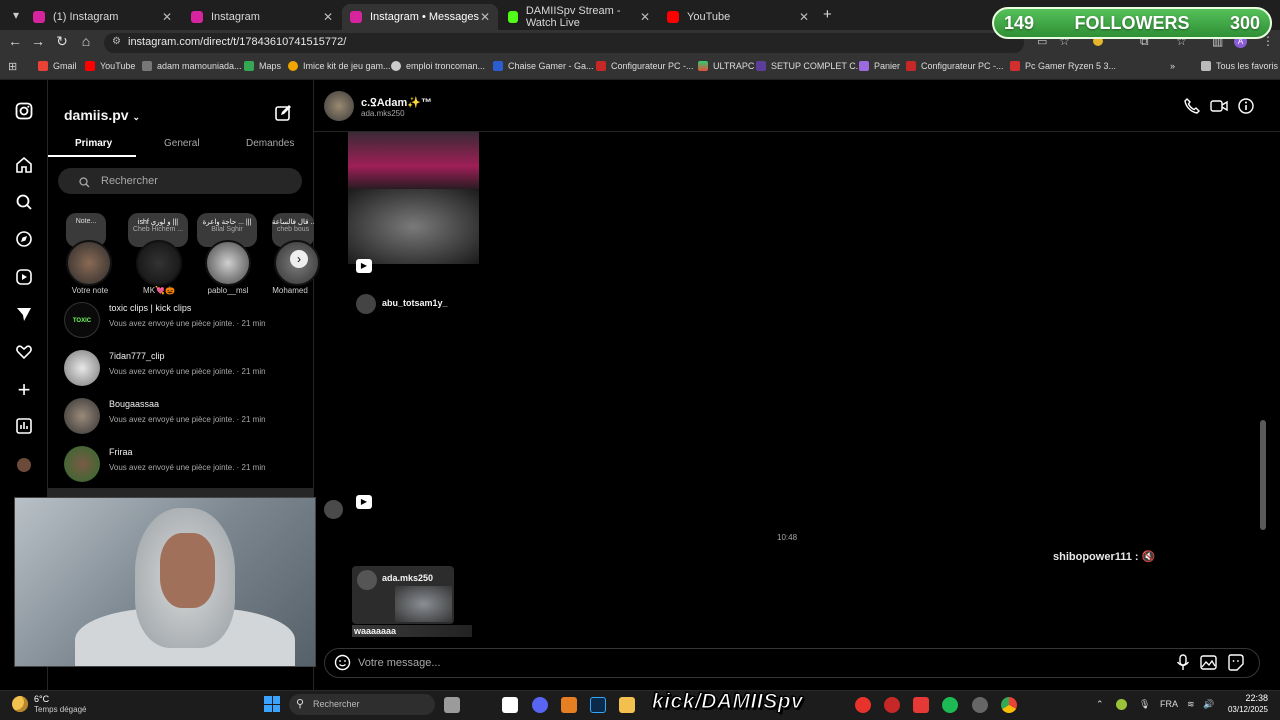 This screenshot has width=1280, height=720. Describe the element at coordinates (16, 15) in the screenshot. I see `tab-list-icon: ▾` at that location.